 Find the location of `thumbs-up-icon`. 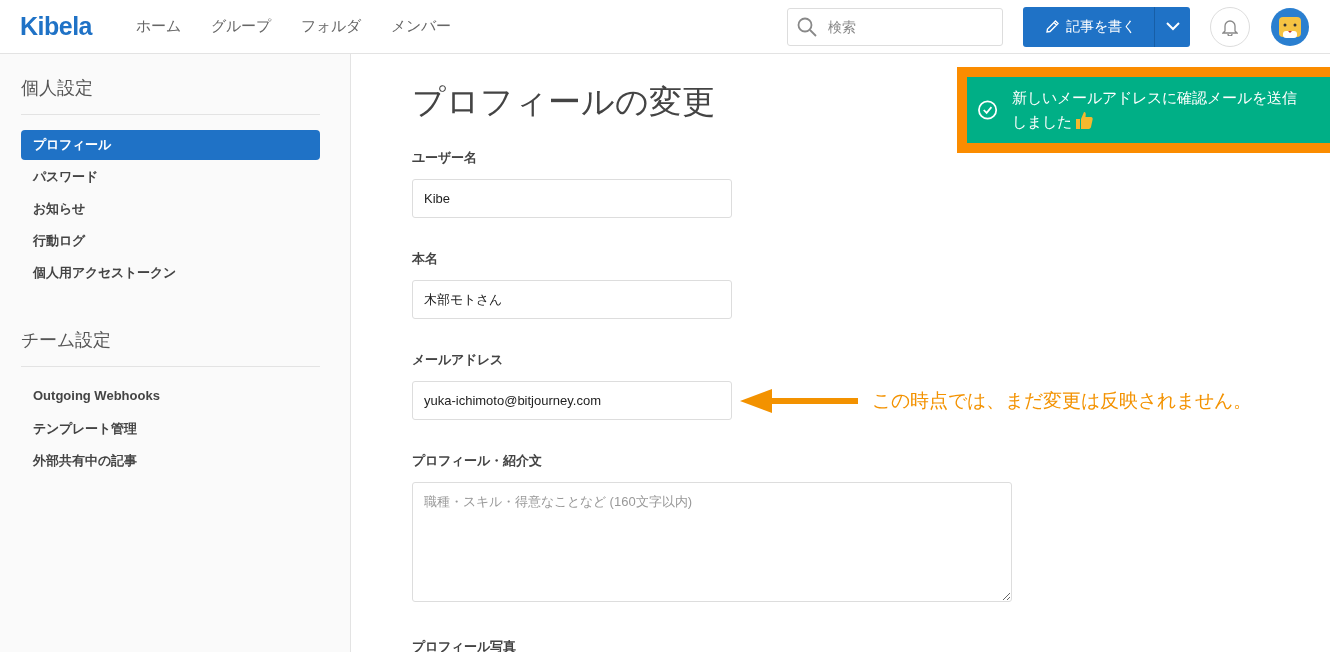

thumbs-up-icon is located at coordinates (1084, 120).